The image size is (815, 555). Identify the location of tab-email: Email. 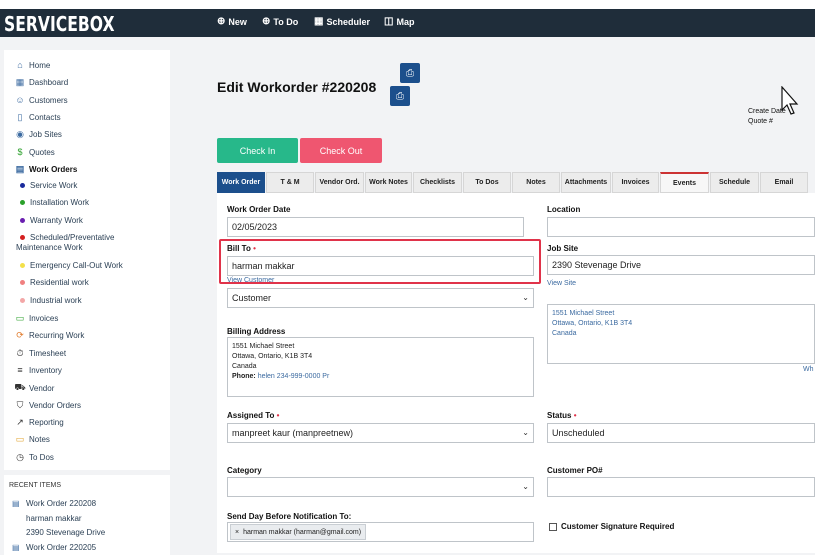
(784, 182).